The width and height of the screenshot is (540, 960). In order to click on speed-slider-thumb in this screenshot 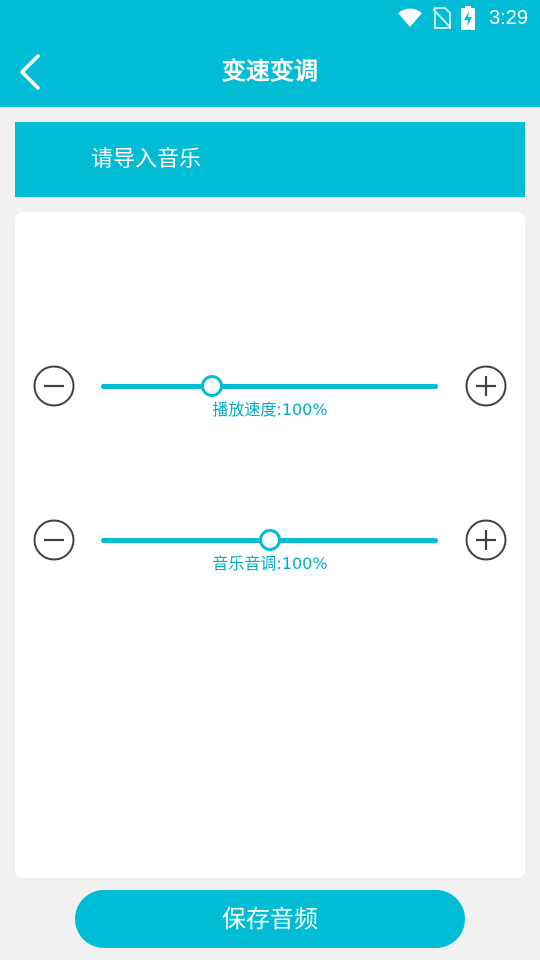, I will do `click(212, 386)`.